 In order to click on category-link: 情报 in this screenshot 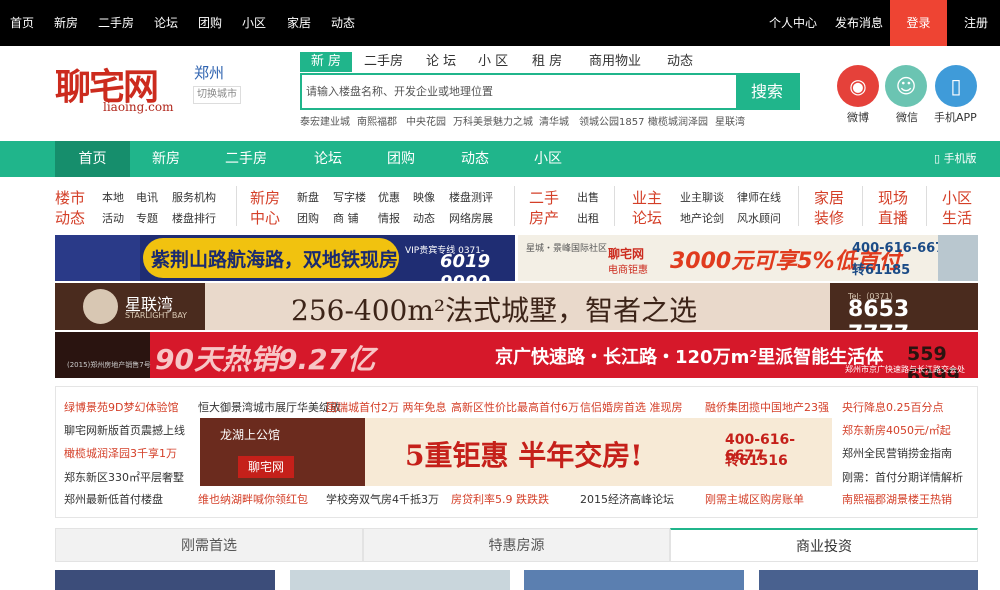, I will do `click(389, 218)`.